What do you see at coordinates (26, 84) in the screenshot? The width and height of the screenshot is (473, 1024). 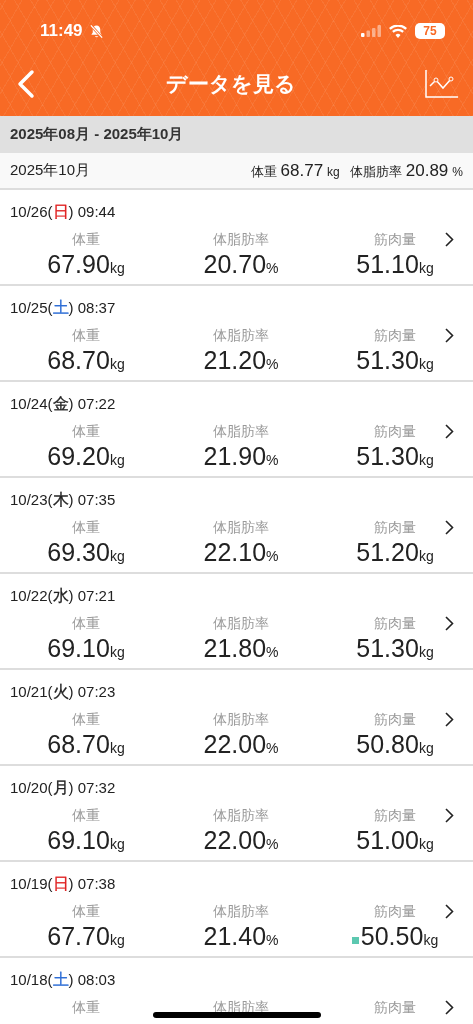 I see `back-button` at bounding box center [26, 84].